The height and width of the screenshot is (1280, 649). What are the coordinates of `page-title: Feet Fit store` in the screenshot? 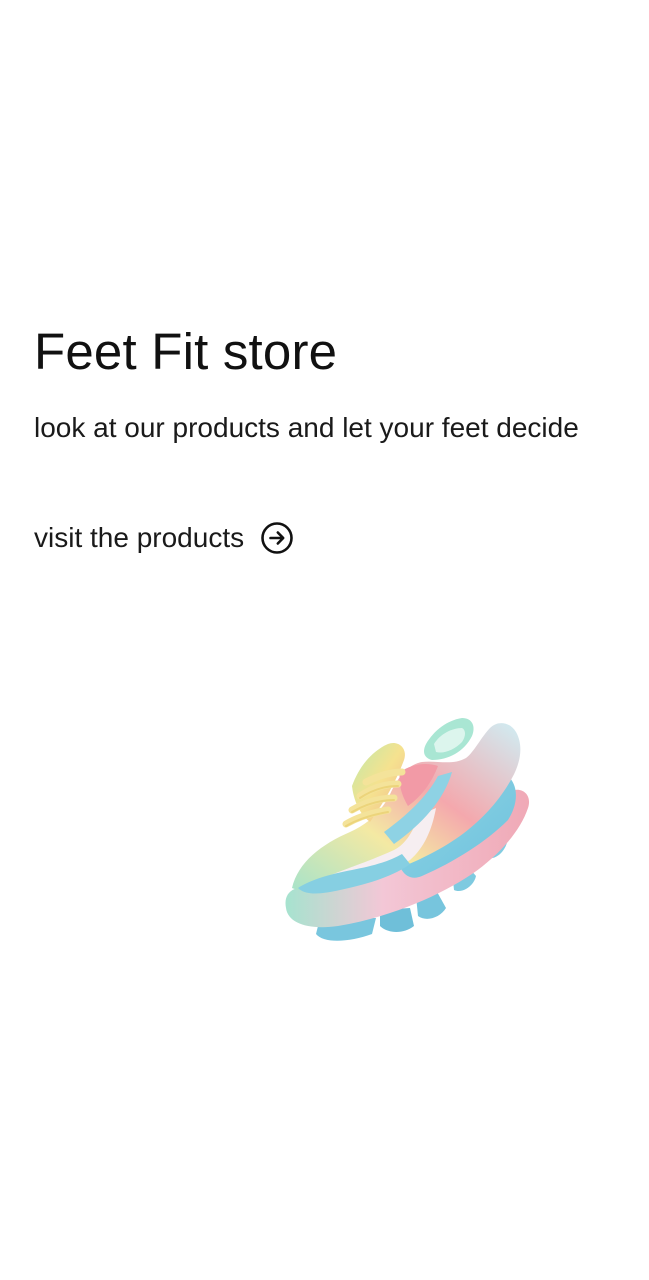 It's located at (186, 351).